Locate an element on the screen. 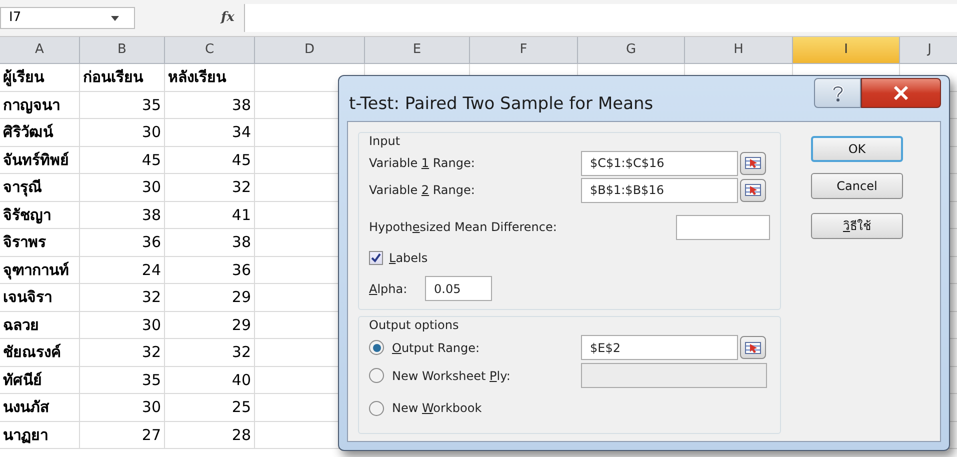 Image resolution: width=957 pixels, height=457 pixels. column-header: F is located at coordinates (524, 50).